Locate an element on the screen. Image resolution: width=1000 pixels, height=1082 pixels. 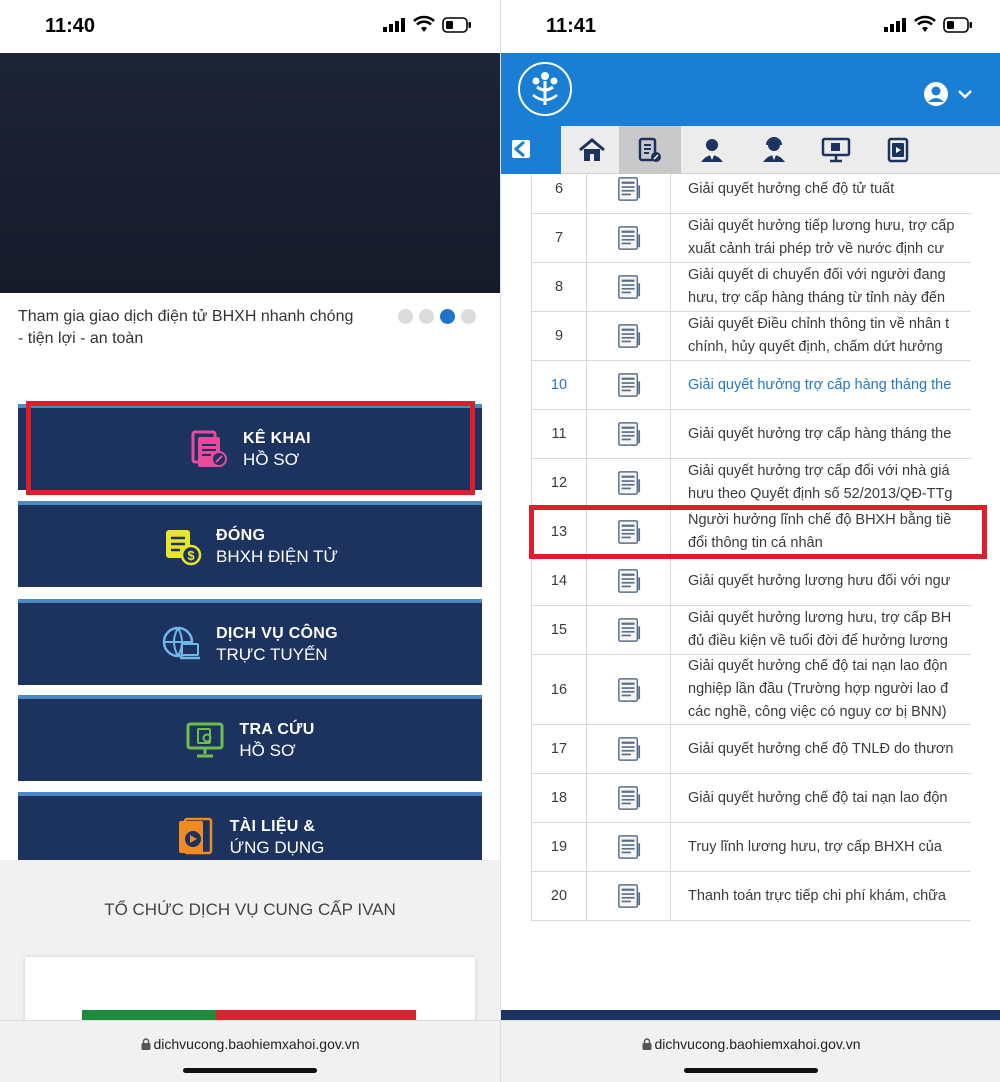
menu-button-4: TRA CỨU HỒ SƠ is located at coordinates (250, 738).